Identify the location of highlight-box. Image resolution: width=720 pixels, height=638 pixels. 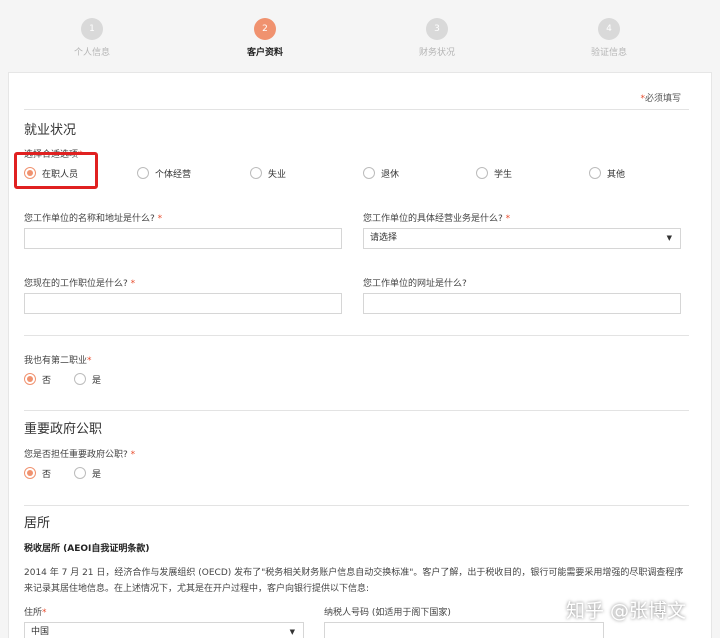
(56, 170).